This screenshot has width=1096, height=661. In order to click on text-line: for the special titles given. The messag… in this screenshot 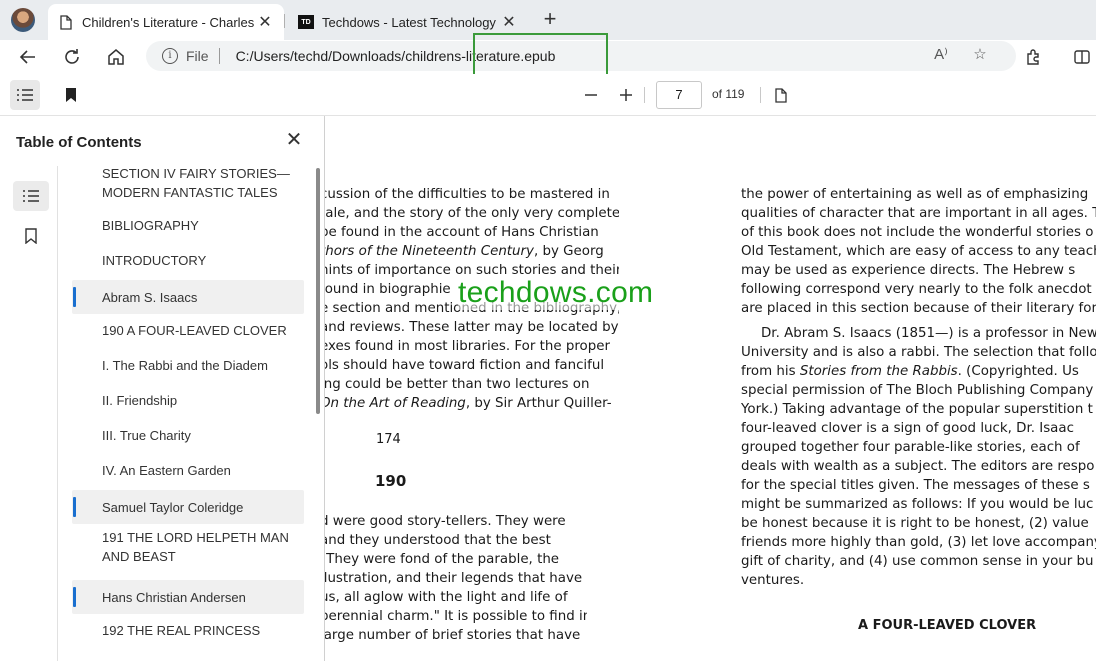, I will do `click(915, 485)`.